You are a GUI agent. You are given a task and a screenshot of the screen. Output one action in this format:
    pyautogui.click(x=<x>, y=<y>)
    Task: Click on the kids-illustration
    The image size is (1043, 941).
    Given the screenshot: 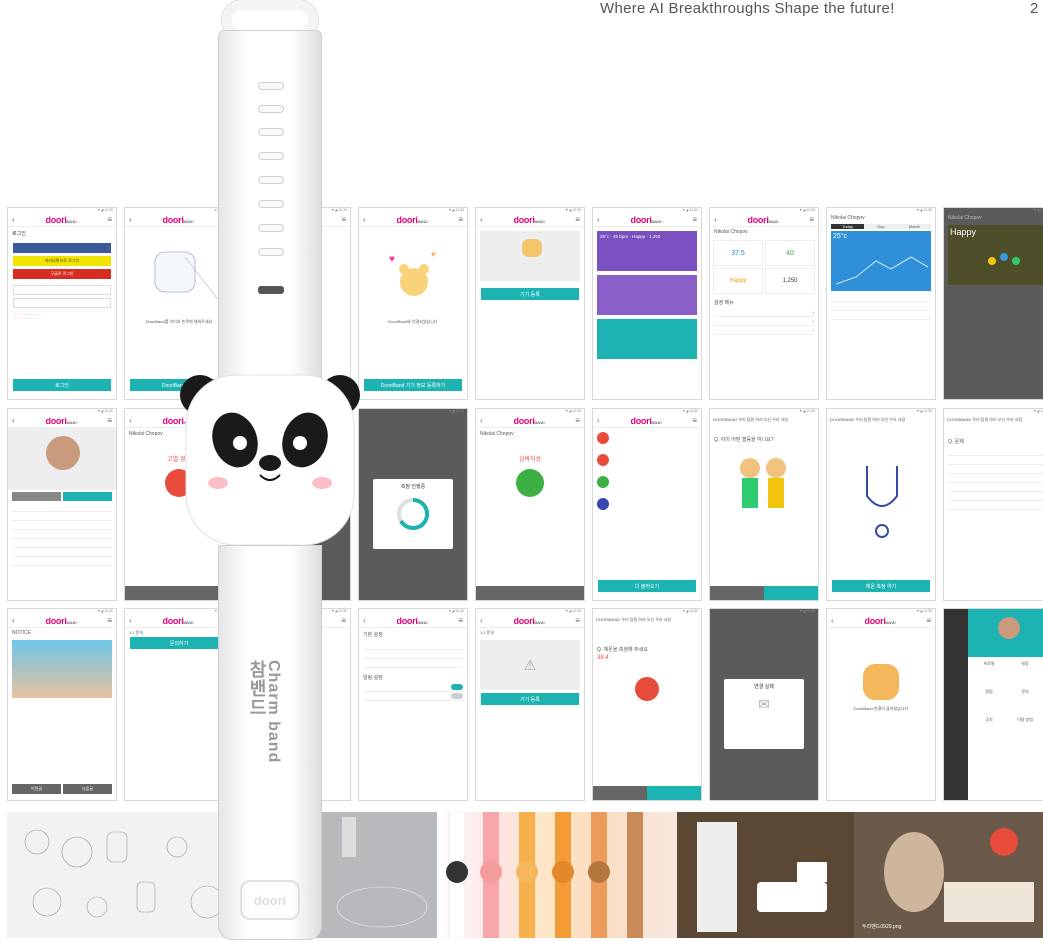 What is the action you would take?
    pyautogui.click(x=763, y=483)
    